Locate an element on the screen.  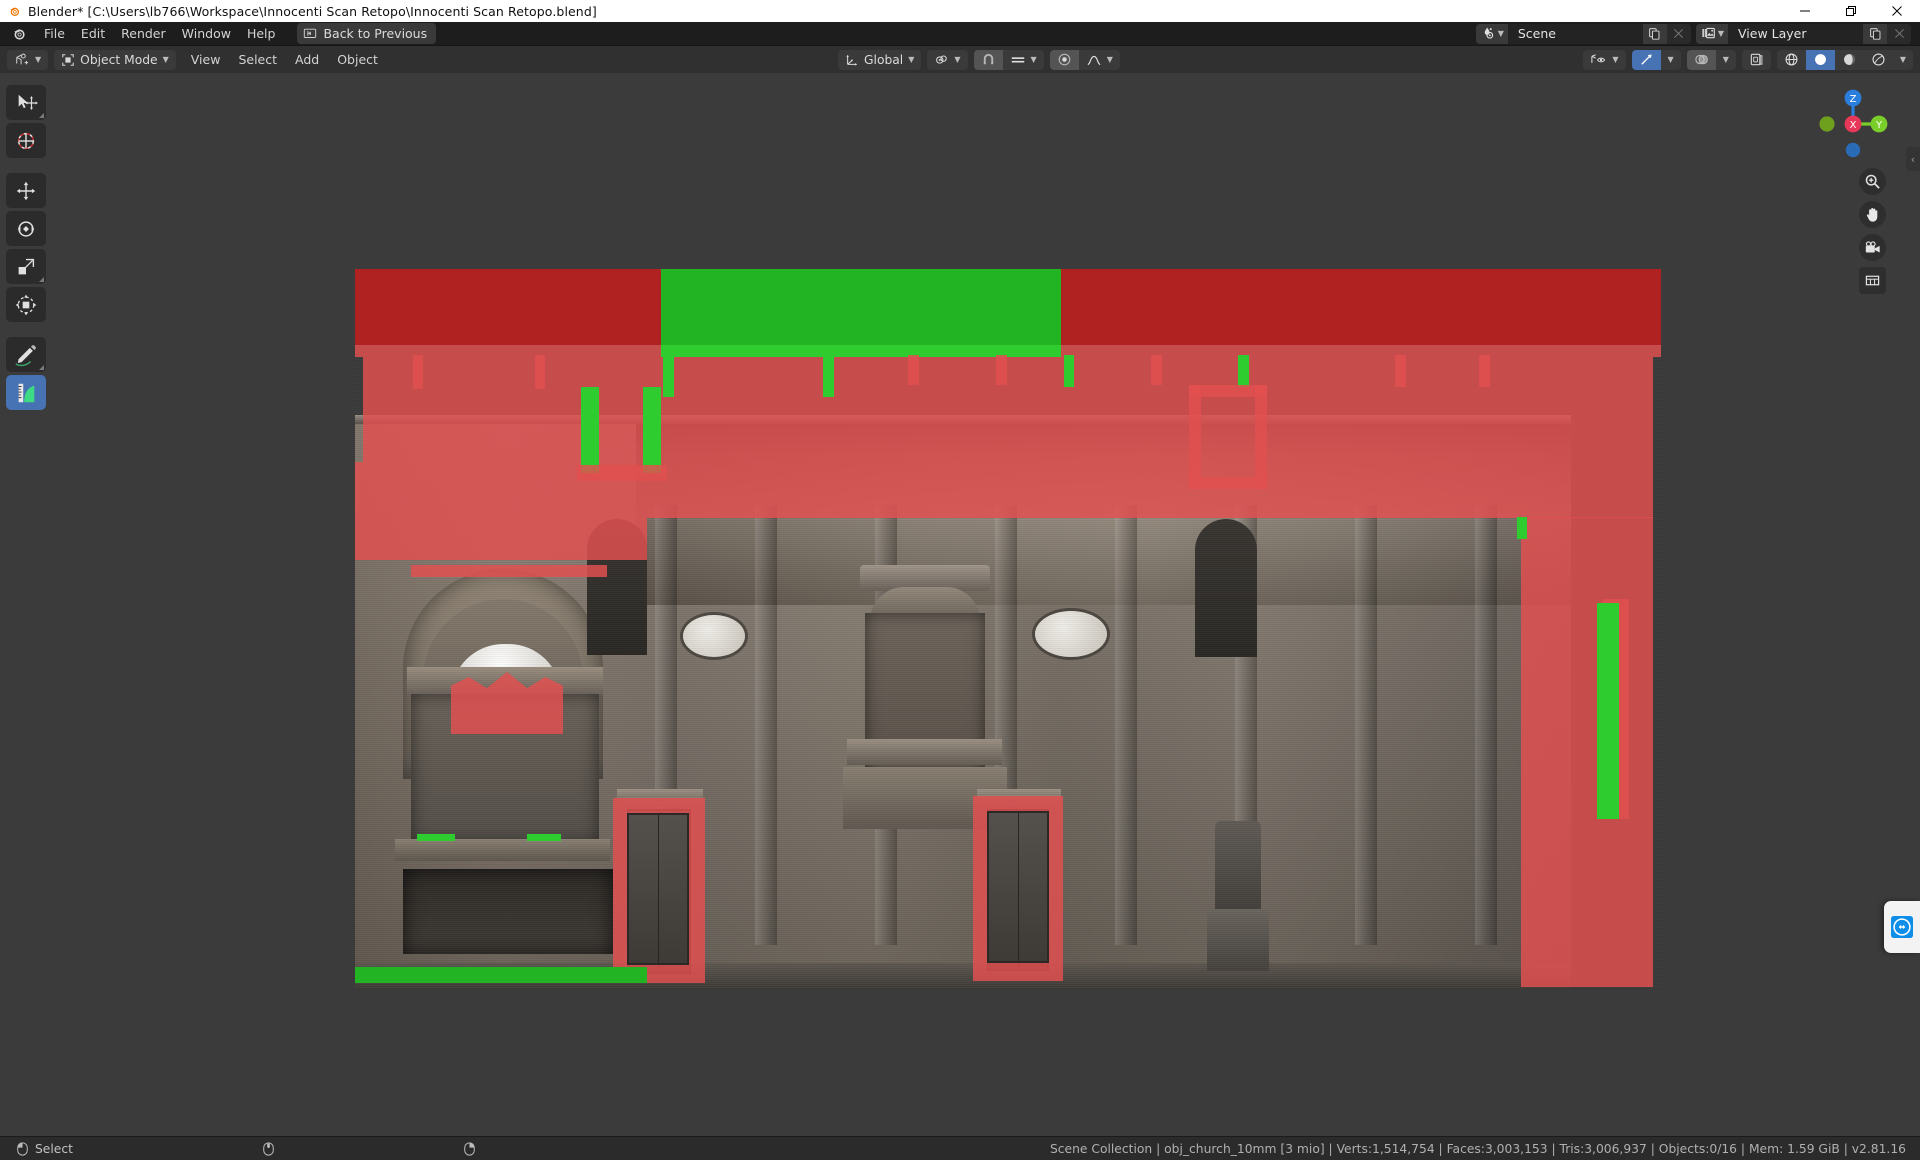
tool-cursor is located at coordinates (26, 140).